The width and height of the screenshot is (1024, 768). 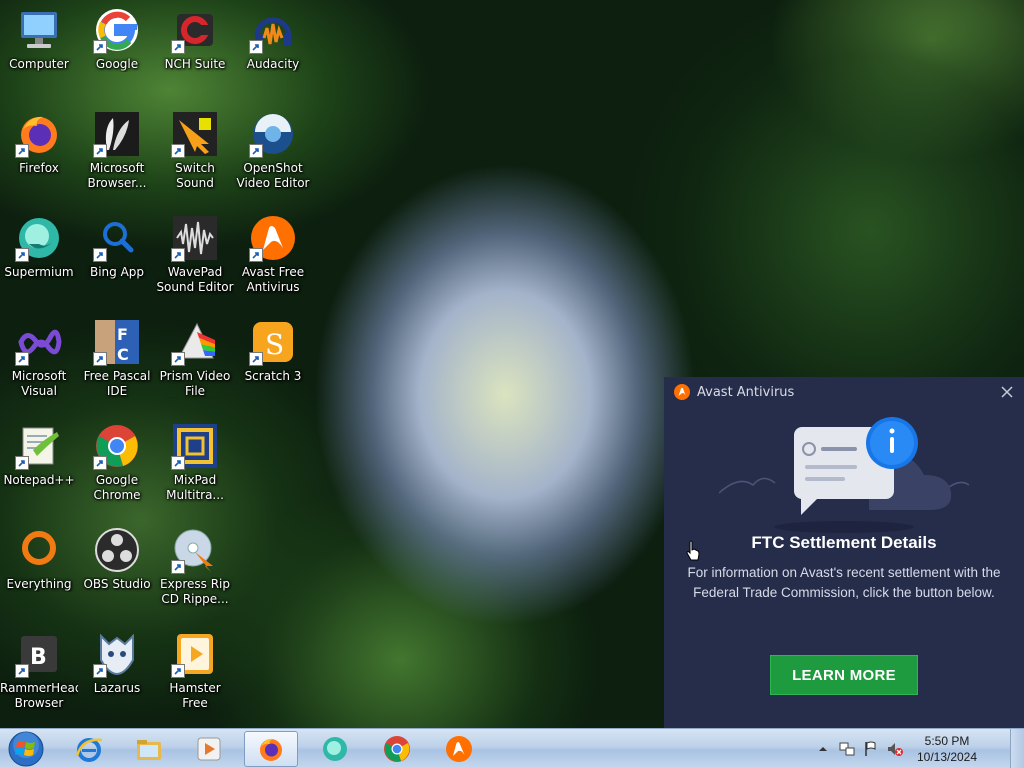 I want to click on desktop-icon-audacity: Audacity, so click(x=273, y=50).